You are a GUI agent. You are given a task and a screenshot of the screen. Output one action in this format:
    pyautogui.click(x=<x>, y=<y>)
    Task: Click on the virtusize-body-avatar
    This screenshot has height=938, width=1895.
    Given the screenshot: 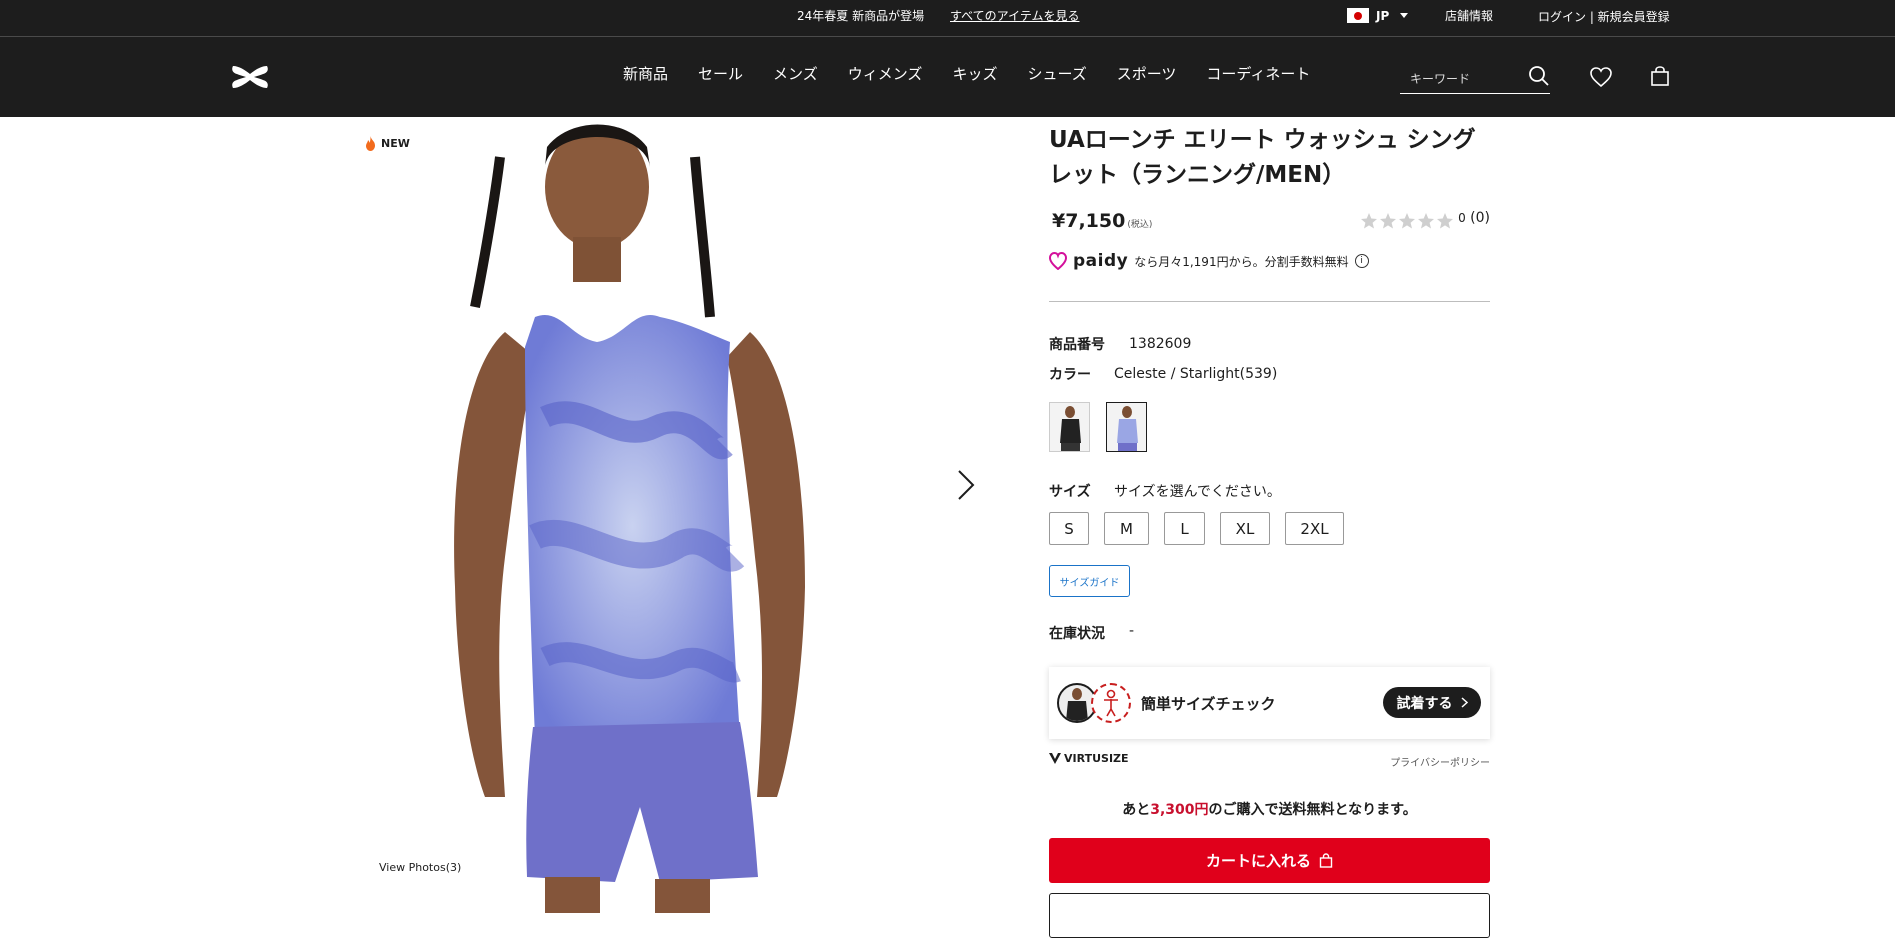 What is the action you would take?
    pyautogui.click(x=1111, y=703)
    